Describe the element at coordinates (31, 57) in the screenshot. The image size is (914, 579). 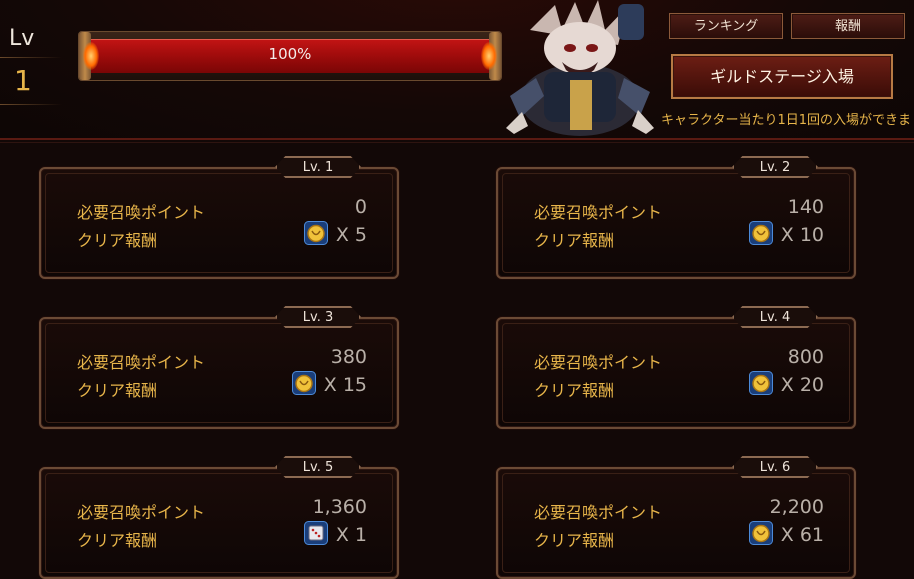
I see `level-separator` at that location.